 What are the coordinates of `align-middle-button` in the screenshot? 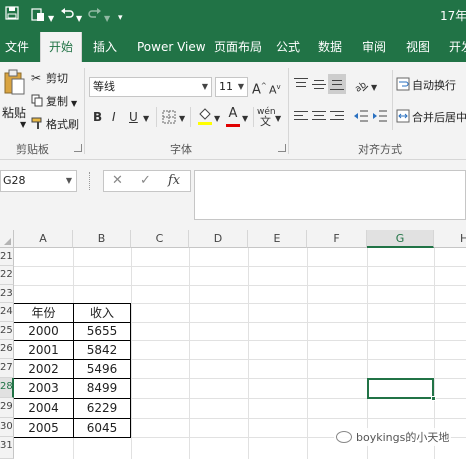 It's located at (319, 85).